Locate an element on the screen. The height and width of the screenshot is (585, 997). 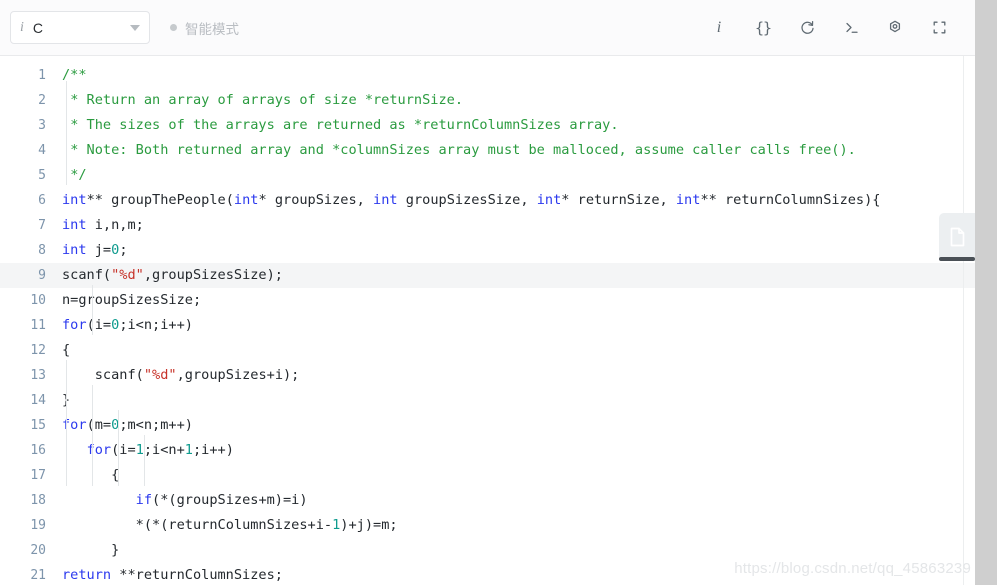
code-line: 19 *(*(returnColumnSizes+i-1)+j)=m; is located at coordinates (487, 525).